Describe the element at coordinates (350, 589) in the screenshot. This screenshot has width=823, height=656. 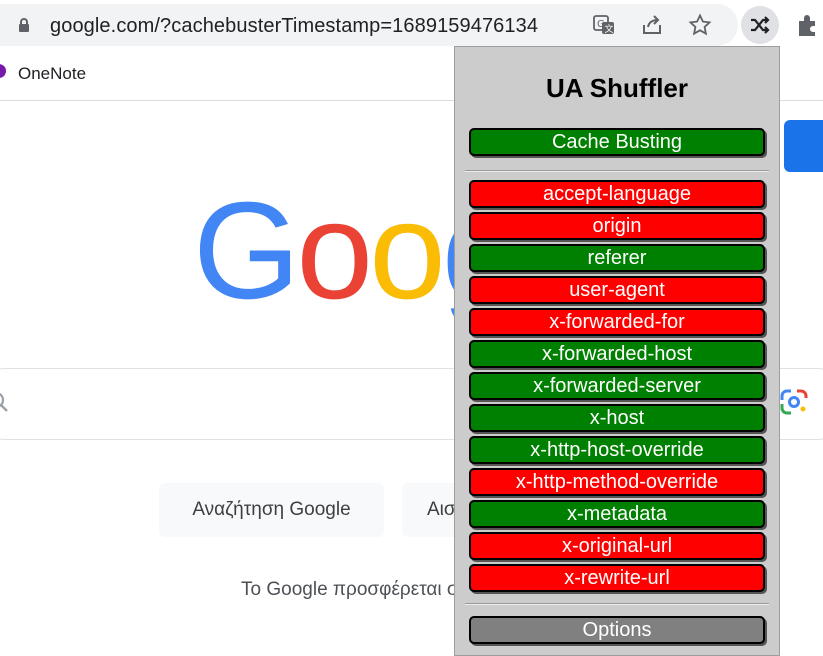
I see `language-offer-text: Το Google προσφέρεται σ` at that location.